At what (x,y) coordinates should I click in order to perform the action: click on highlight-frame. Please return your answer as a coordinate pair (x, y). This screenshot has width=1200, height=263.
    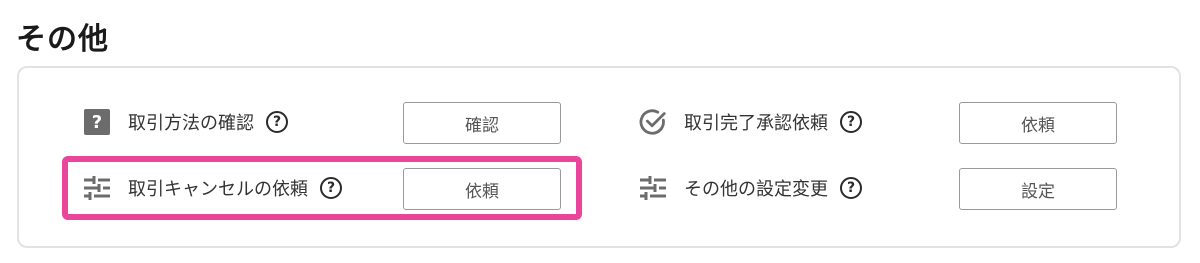
    Looking at the image, I should click on (322, 188).